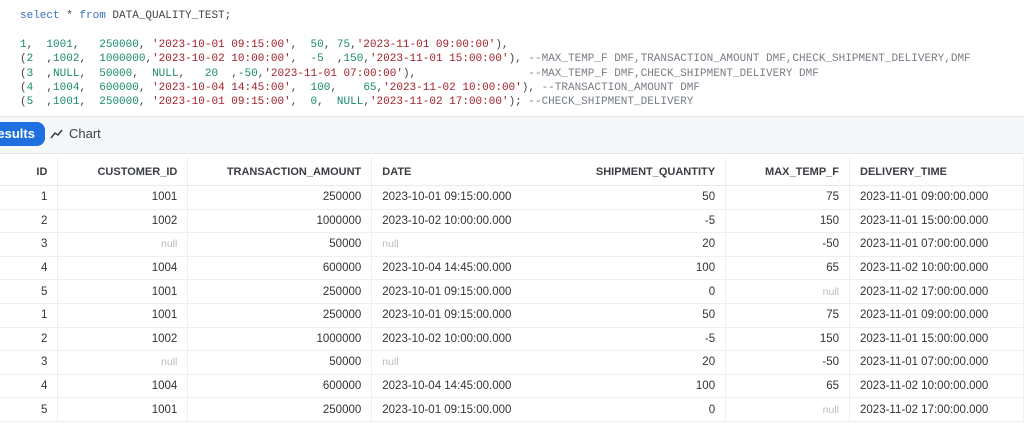  What do you see at coordinates (123, 172) in the screenshot?
I see `column-header-customer-id: CUSTOMER_ID` at bounding box center [123, 172].